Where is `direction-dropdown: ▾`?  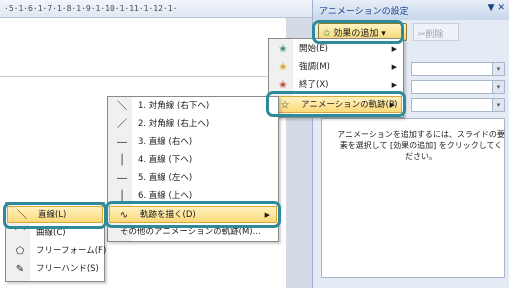 direction-dropdown: ▾ is located at coordinates (458, 87).